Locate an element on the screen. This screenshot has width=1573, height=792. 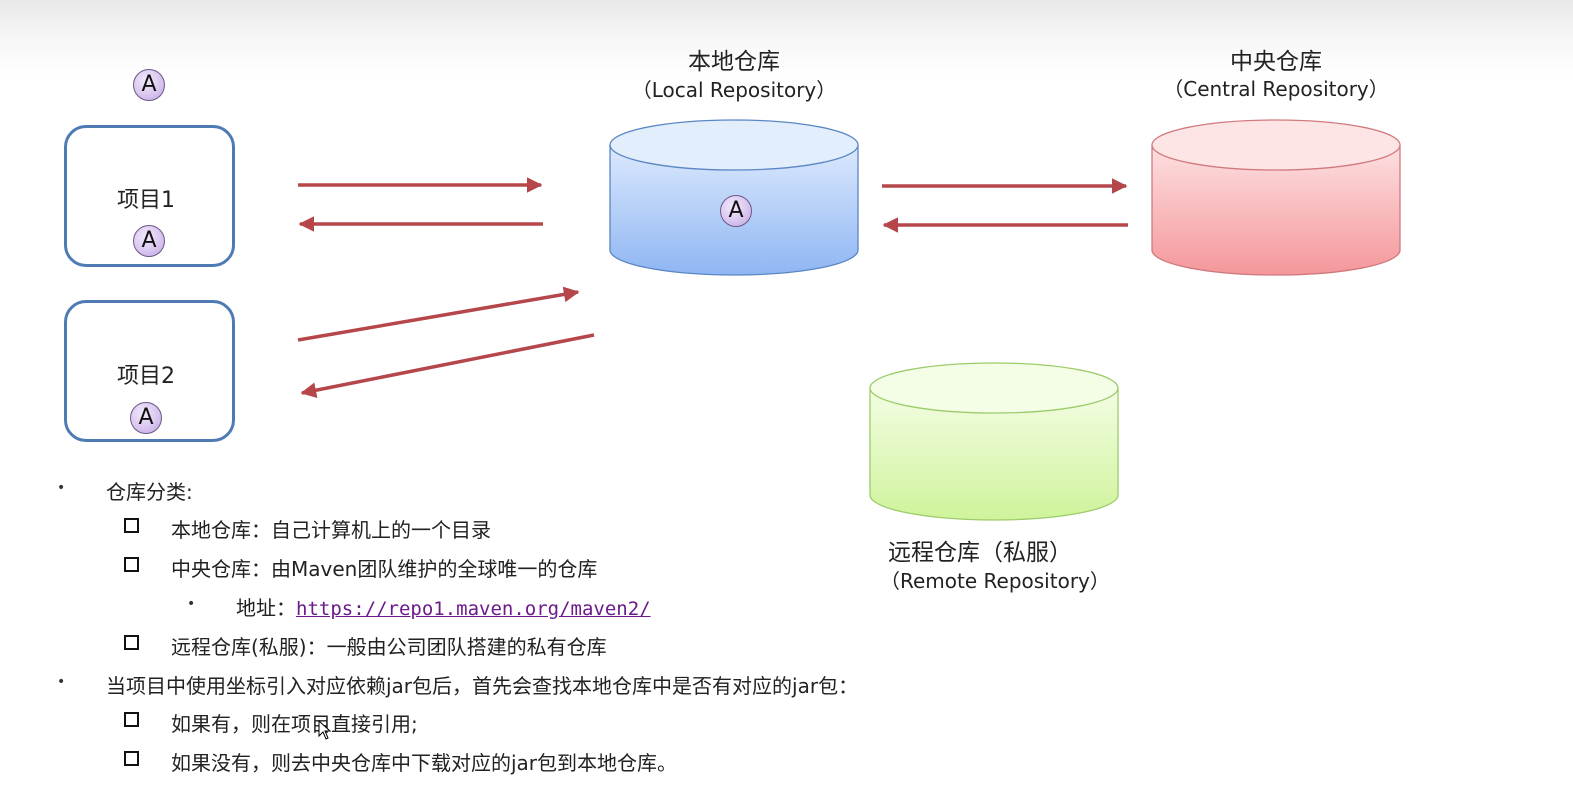
artifact-a-badge-project1: A is located at coordinates (149, 241).